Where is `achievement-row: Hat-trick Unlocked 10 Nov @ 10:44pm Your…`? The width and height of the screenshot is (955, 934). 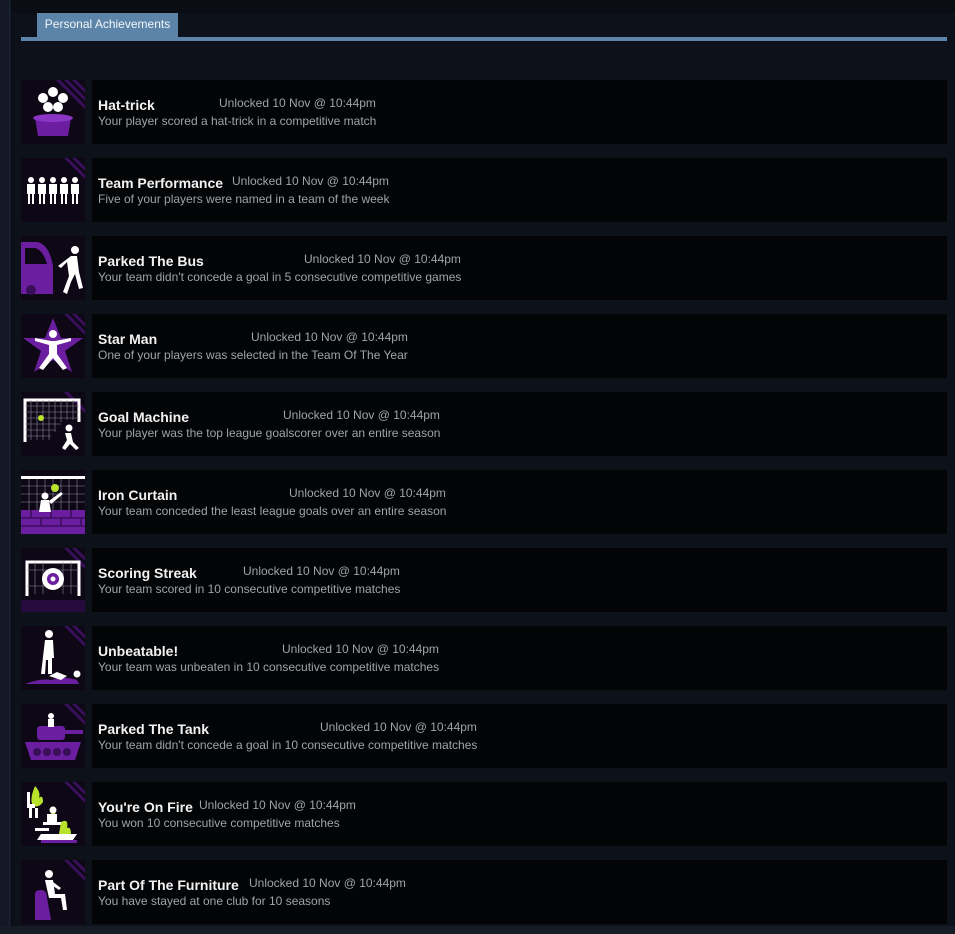 achievement-row: Hat-trick Unlocked 10 Nov @ 10:44pm Your… is located at coordinates (484, 112).